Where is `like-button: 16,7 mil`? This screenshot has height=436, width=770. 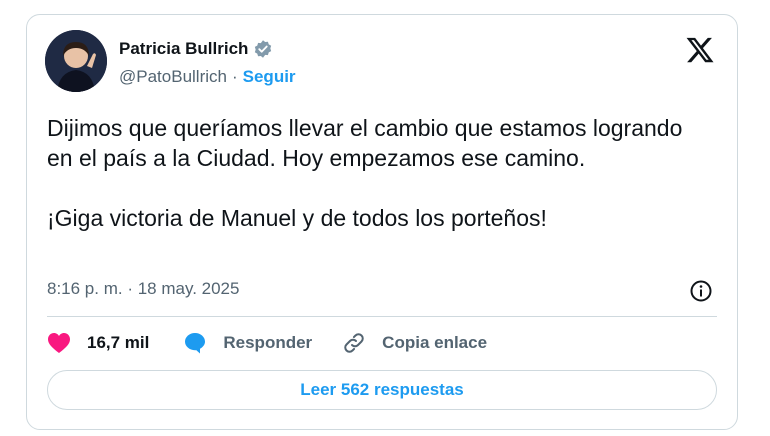
like-button: 16,7 mil is located at coordinates (98, 343).